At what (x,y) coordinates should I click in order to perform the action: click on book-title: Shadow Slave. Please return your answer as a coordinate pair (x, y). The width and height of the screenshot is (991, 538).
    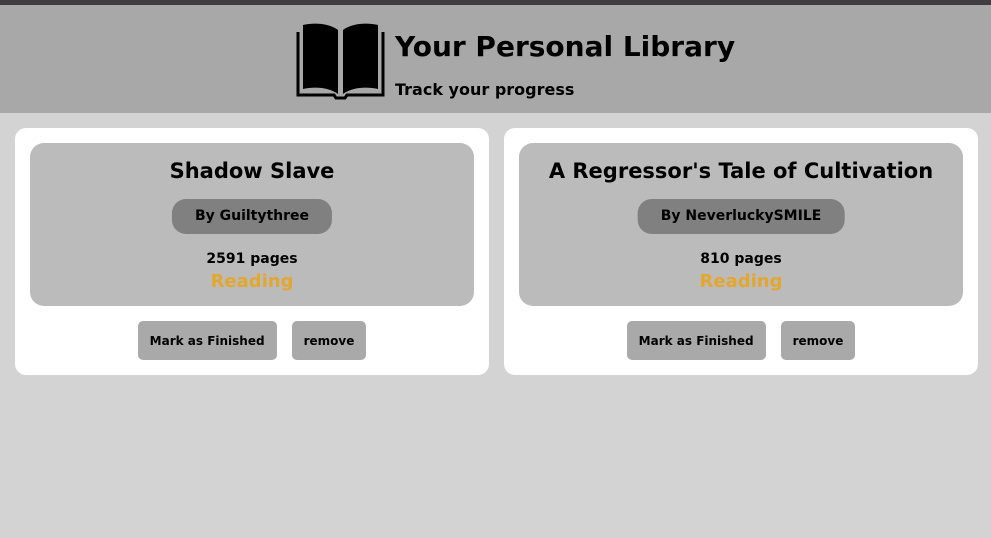
    Looking at the image, I should click on (252, 171).